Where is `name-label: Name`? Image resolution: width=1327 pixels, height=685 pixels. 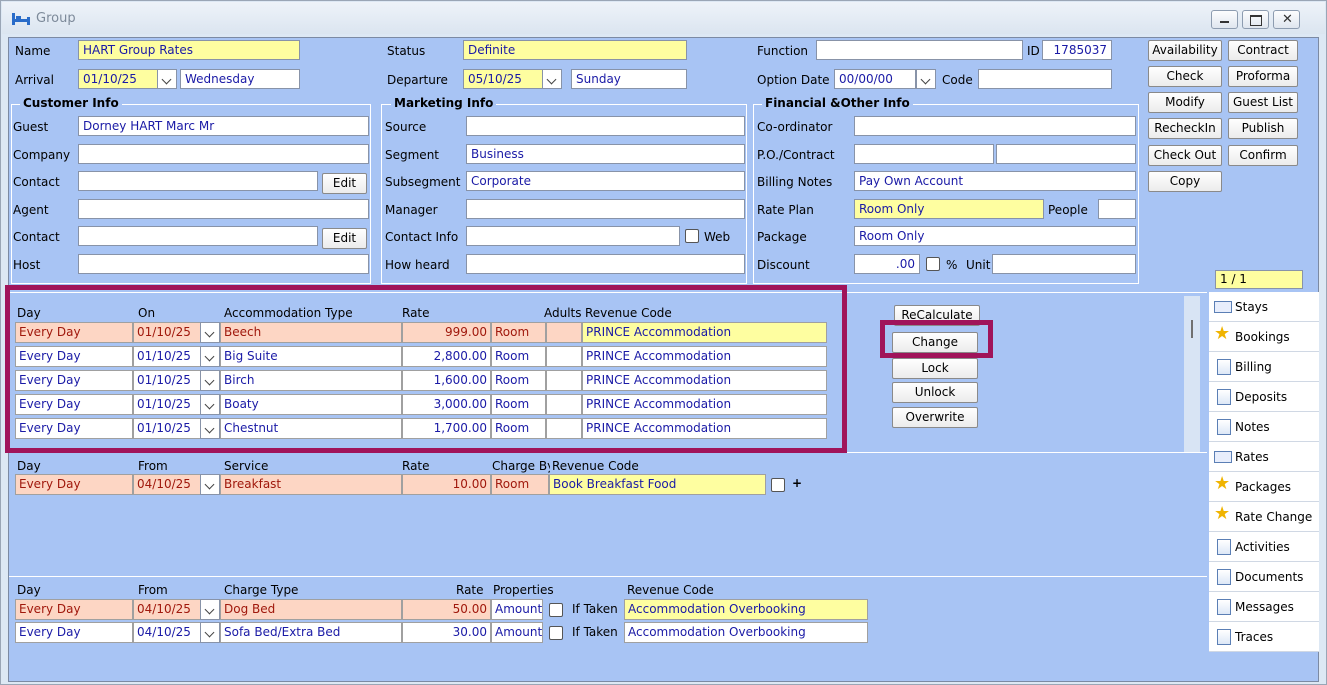
name-label: Name is located at coordinates (33, 51).